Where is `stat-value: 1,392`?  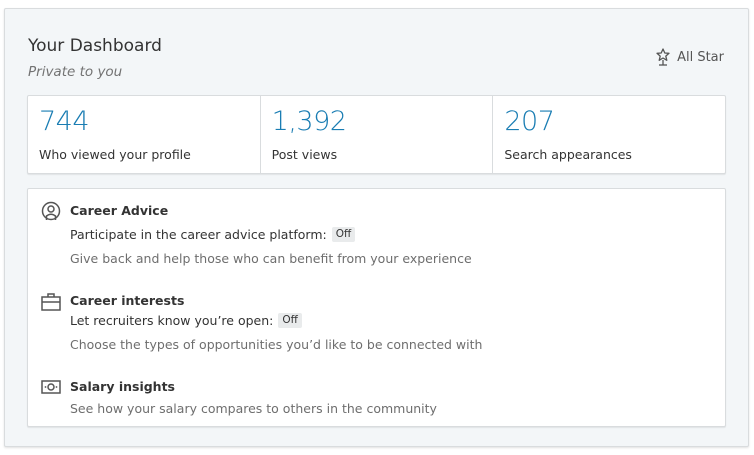
stat-value: 1,392 is located at coordinates (309, 121).